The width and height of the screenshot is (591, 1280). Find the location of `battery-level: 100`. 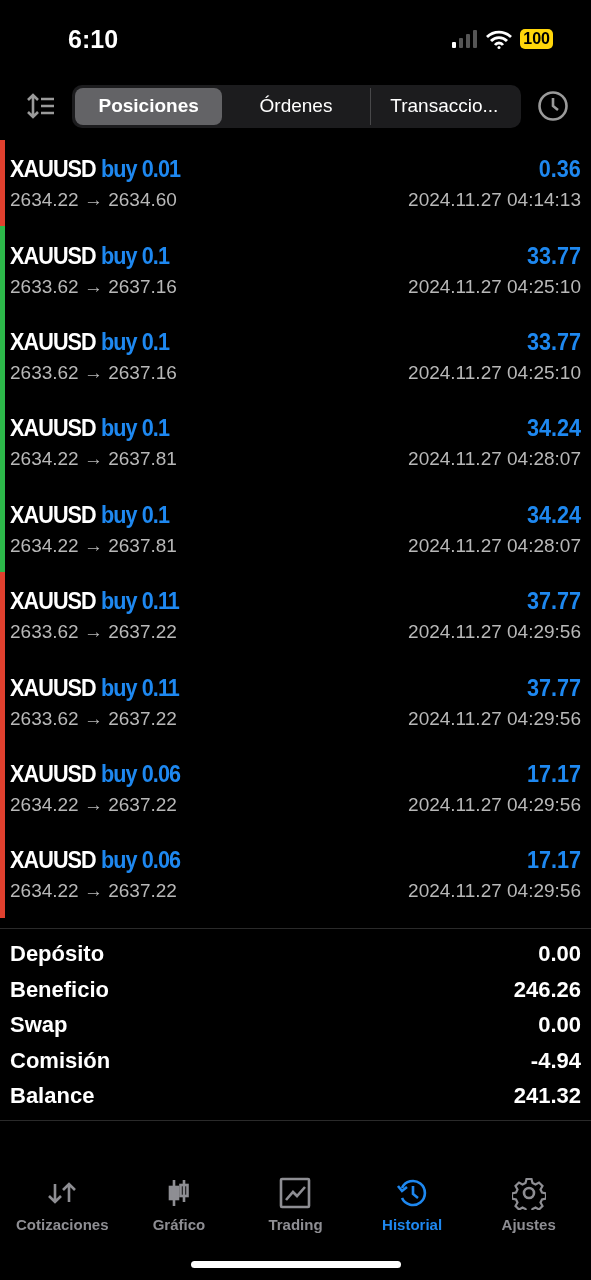

battery-level: 100 is located at coordinates (536, 39).